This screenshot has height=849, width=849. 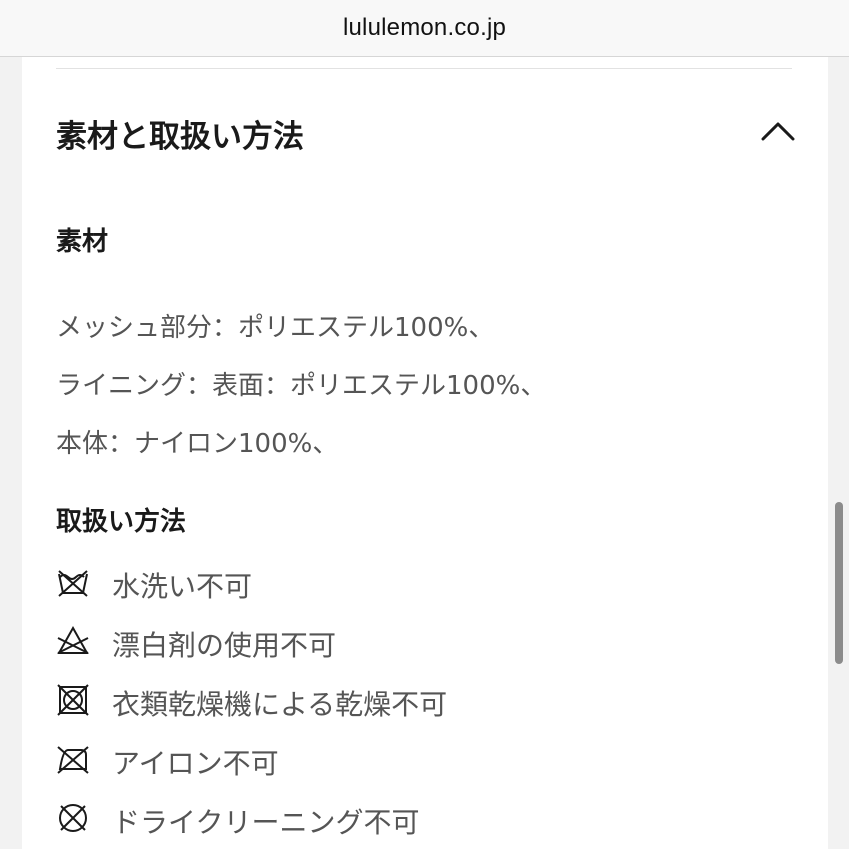 What do you see at coordinates (121, 522) in the screenshot?
I see `care-heading: 取扱い方法` at bounding box center [121, 522].